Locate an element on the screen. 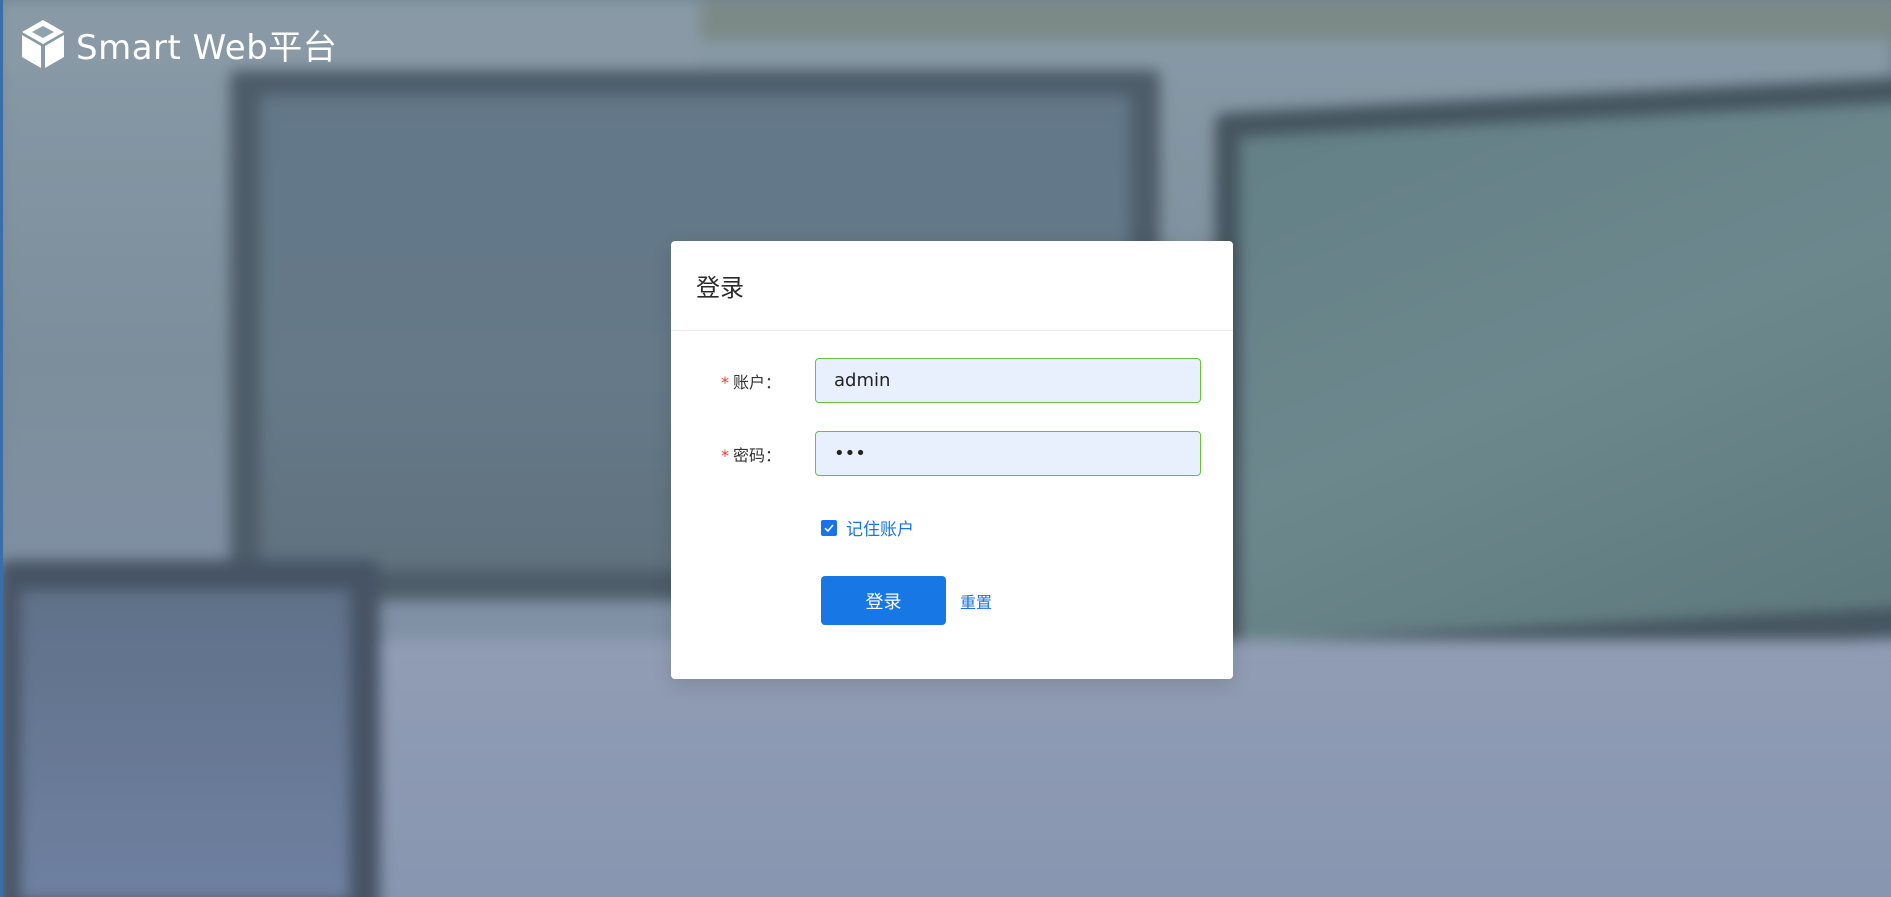  login-dialog: 登录 *账户： *密码： 记住账户 登录 重置 is located at coordinates (952, 460).